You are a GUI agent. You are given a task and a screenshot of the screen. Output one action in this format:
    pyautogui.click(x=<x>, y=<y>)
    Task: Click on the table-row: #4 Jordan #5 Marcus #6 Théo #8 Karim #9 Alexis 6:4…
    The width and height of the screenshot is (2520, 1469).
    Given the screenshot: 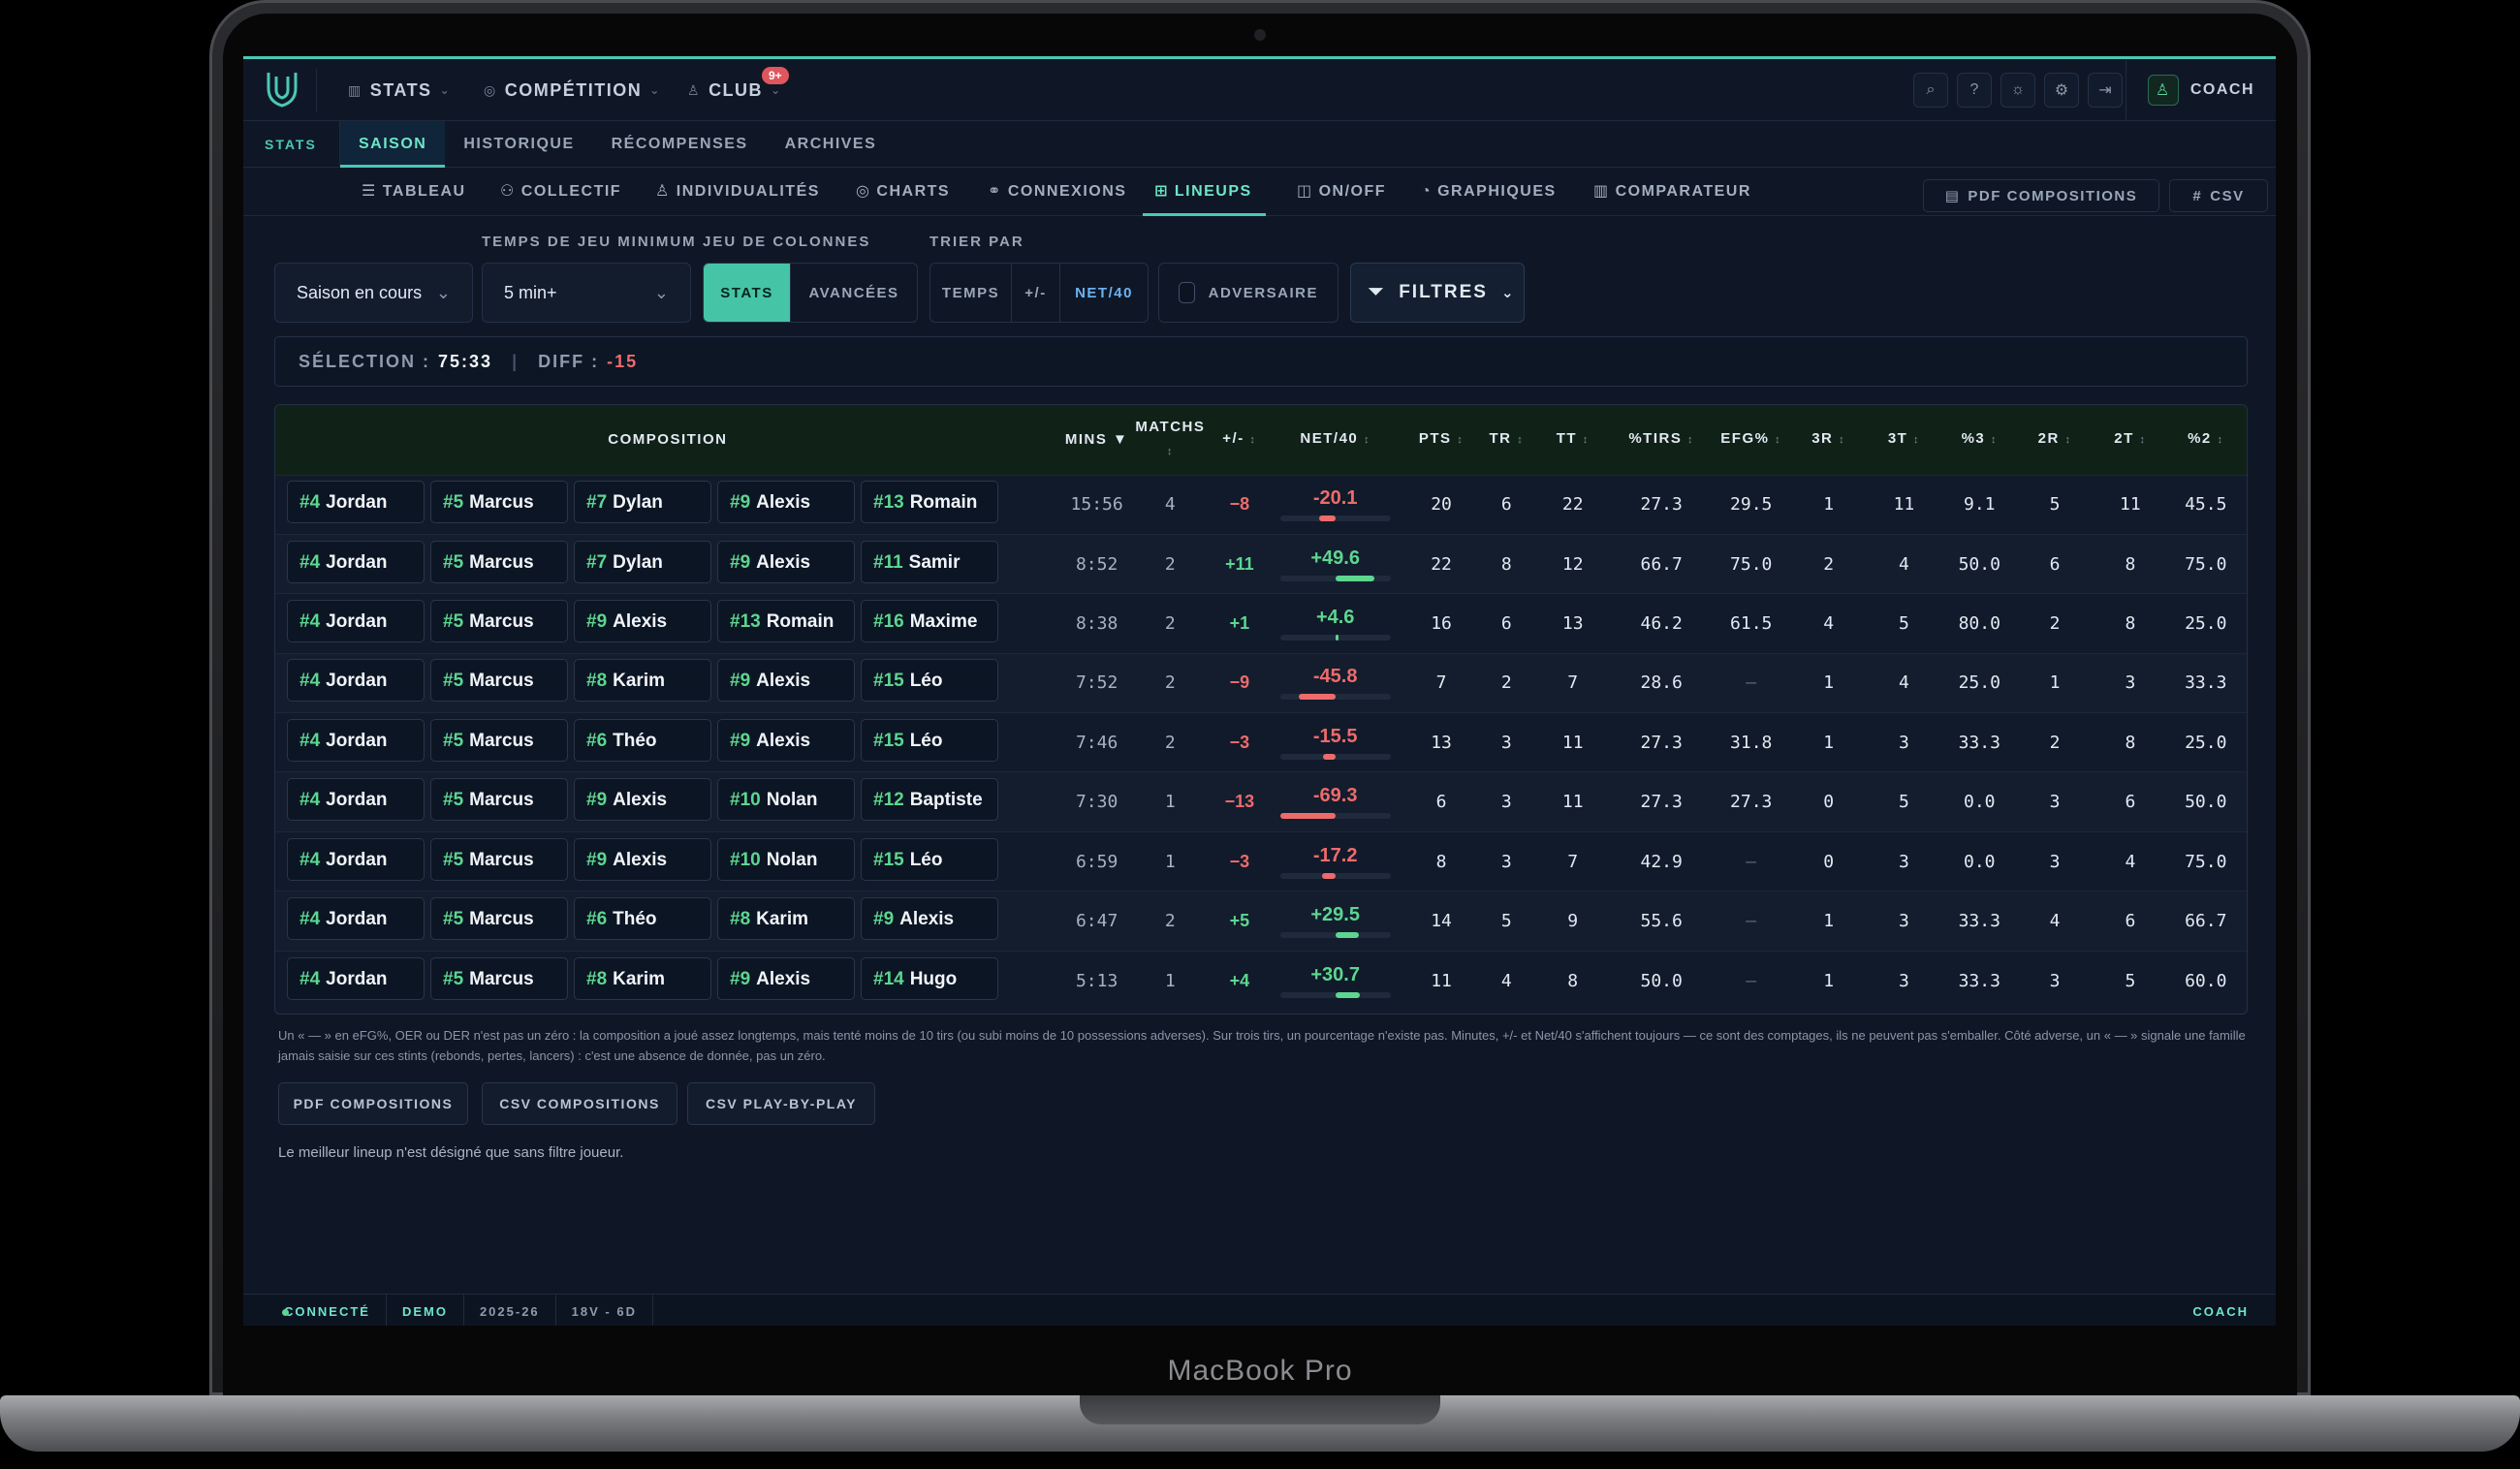 What is the action you would take?
    pyautogui.click(x=1261, y=921)
    